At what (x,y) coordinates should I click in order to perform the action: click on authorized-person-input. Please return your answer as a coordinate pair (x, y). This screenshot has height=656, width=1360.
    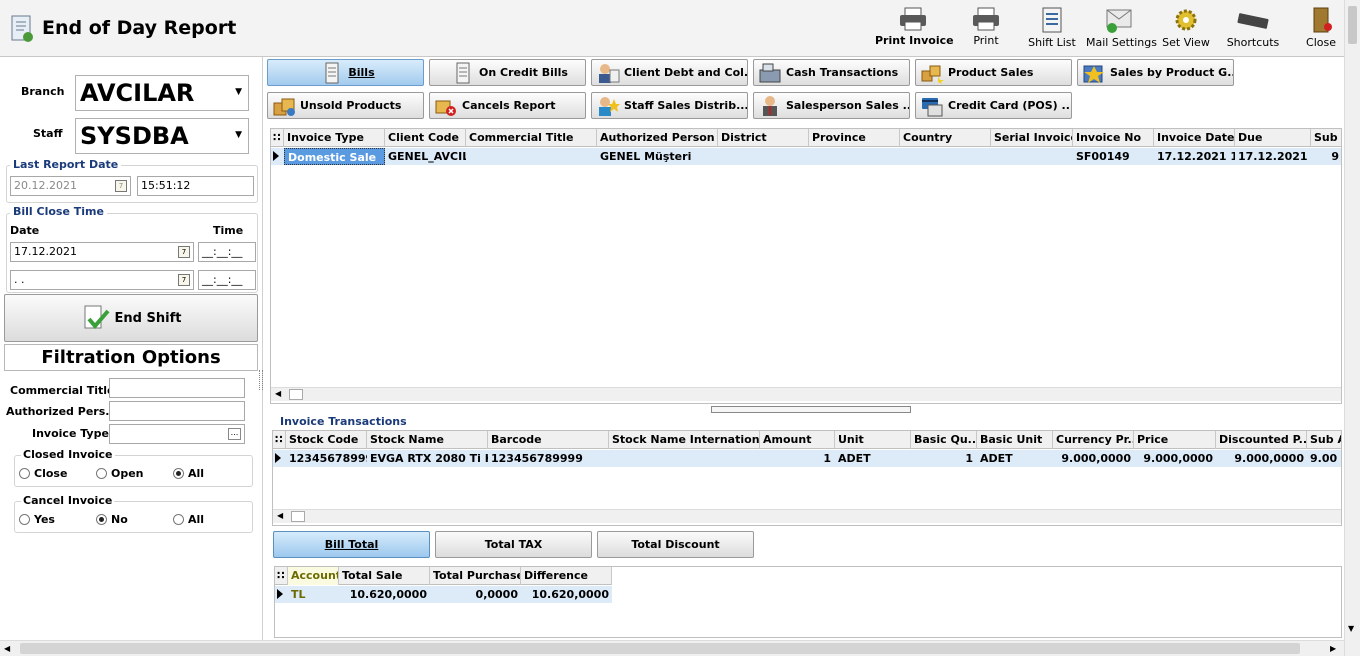
    Looking at the image, I should click on (177, 411).